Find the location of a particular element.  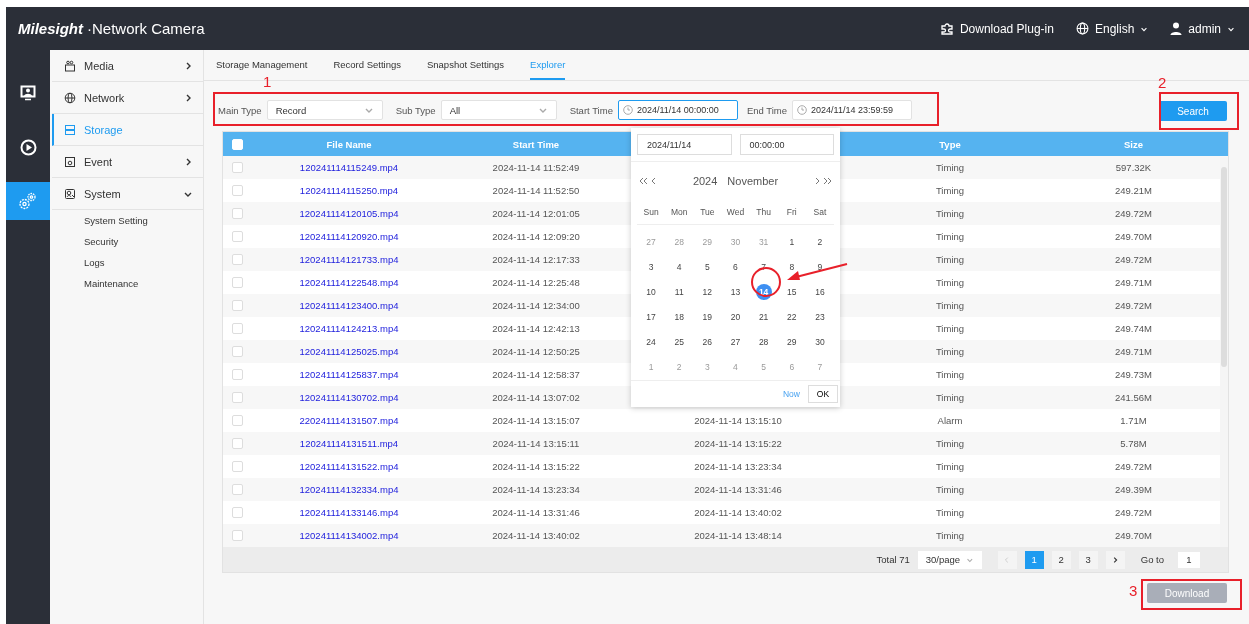

file-link: 120241114125025.mp4 is located at coordinates (349, 351).